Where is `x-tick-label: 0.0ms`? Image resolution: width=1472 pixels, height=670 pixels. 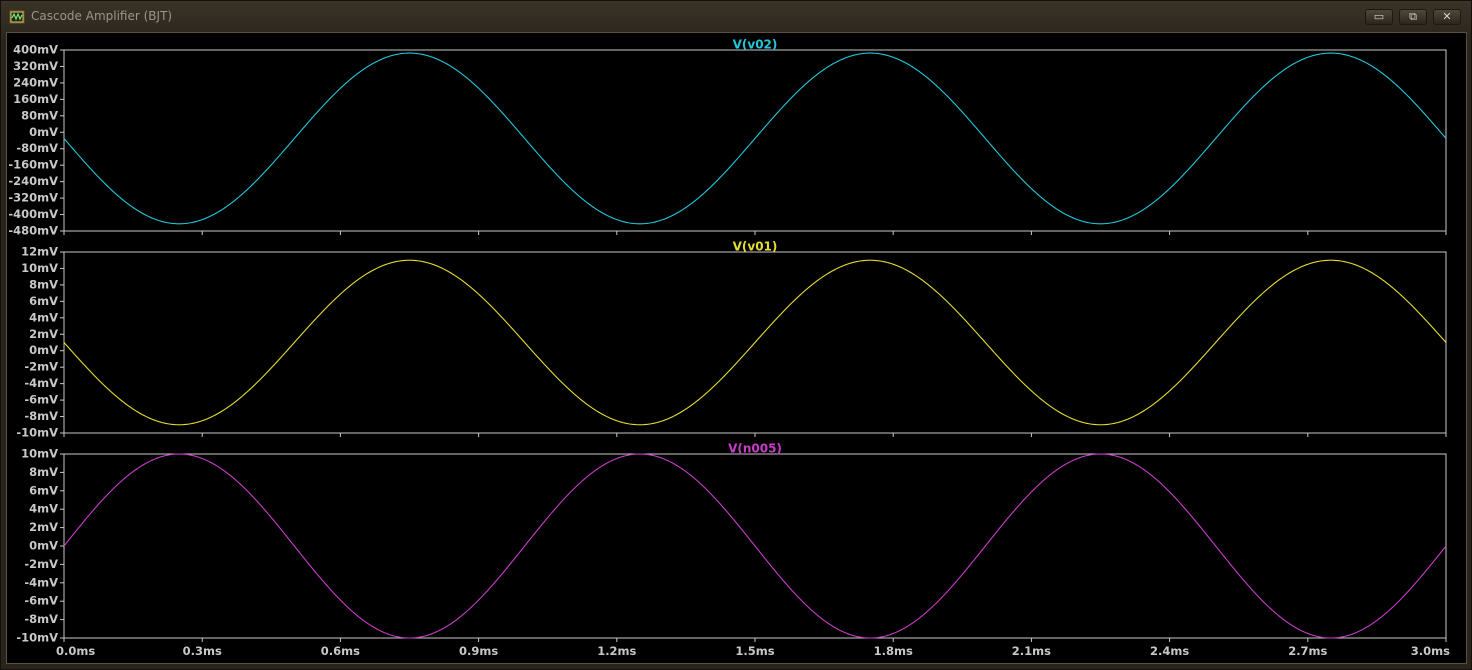 x-tick-label: 0.0ms is located at coordinates (75, 651).